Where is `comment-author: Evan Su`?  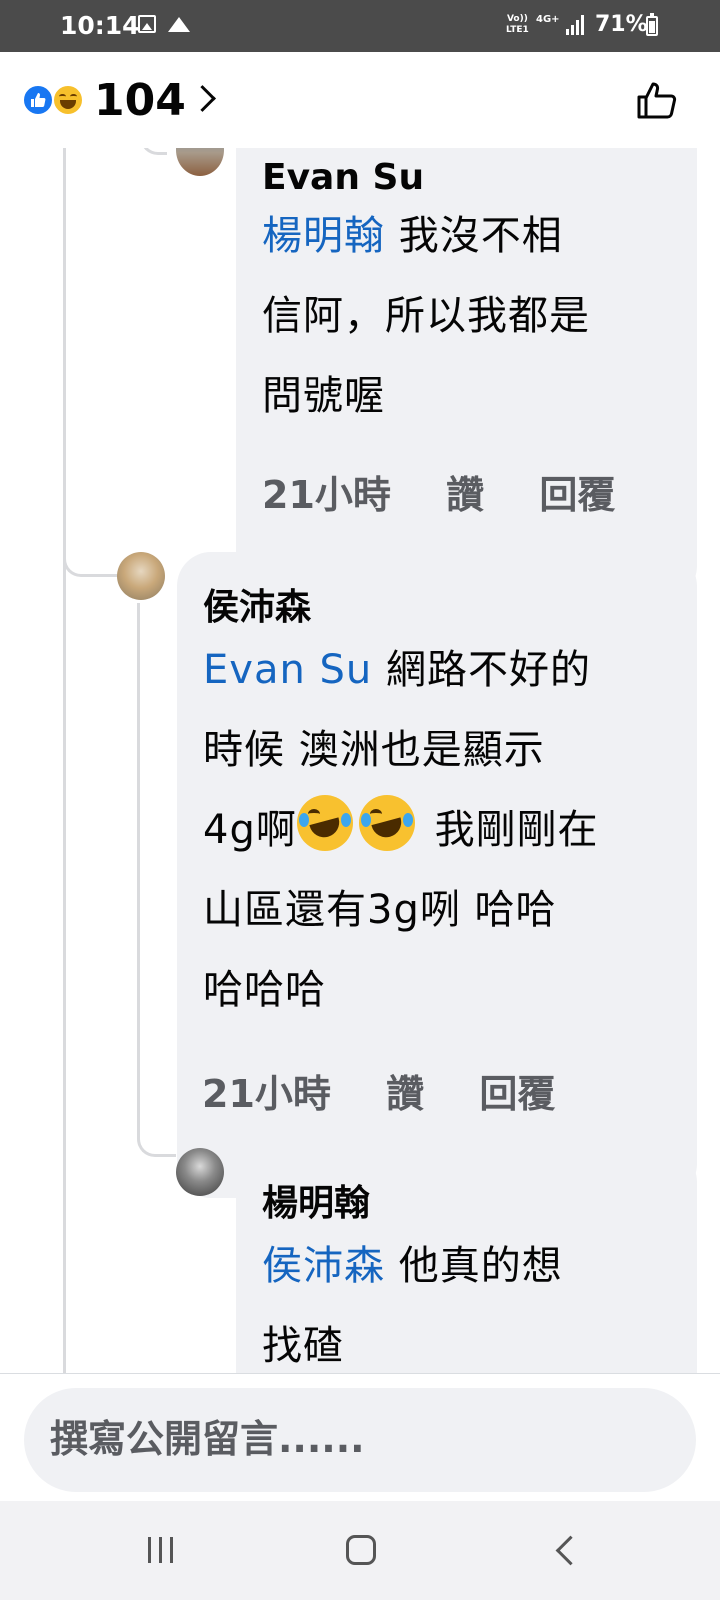 comment-author: Evan Su is located at coordinates (343, 178).